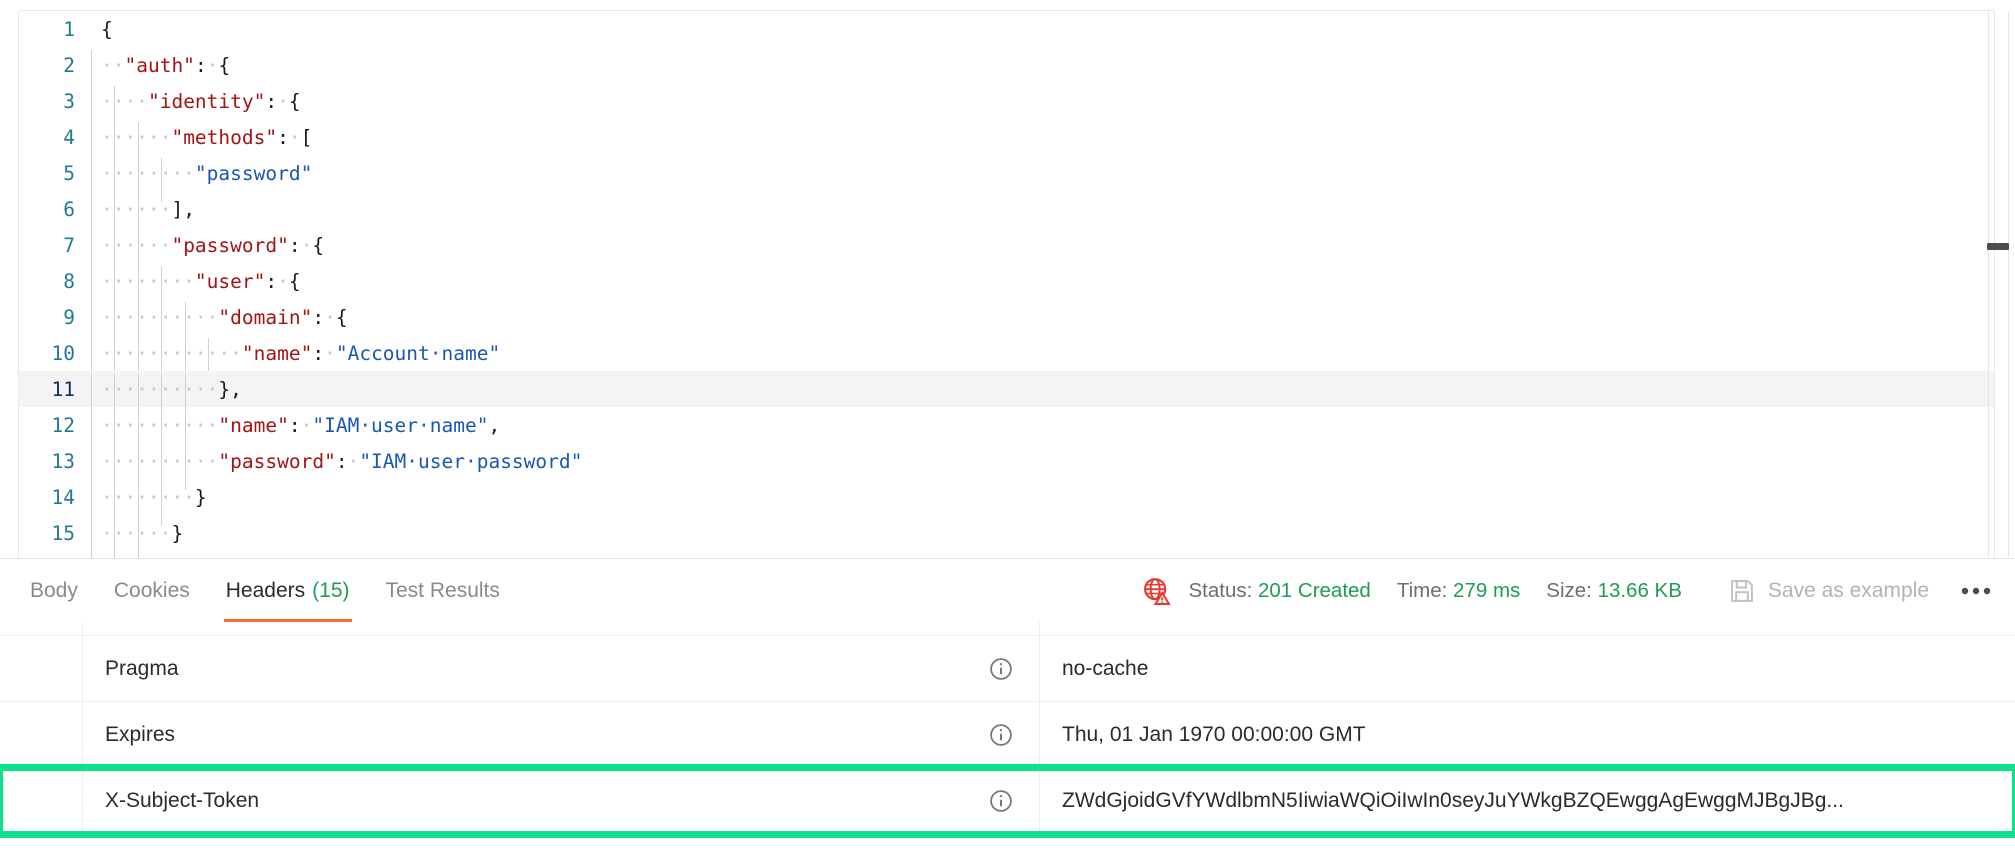 The image size is (2015, 860). I want to click on time-stat: Time: 279 ms, so click(1458, 591).